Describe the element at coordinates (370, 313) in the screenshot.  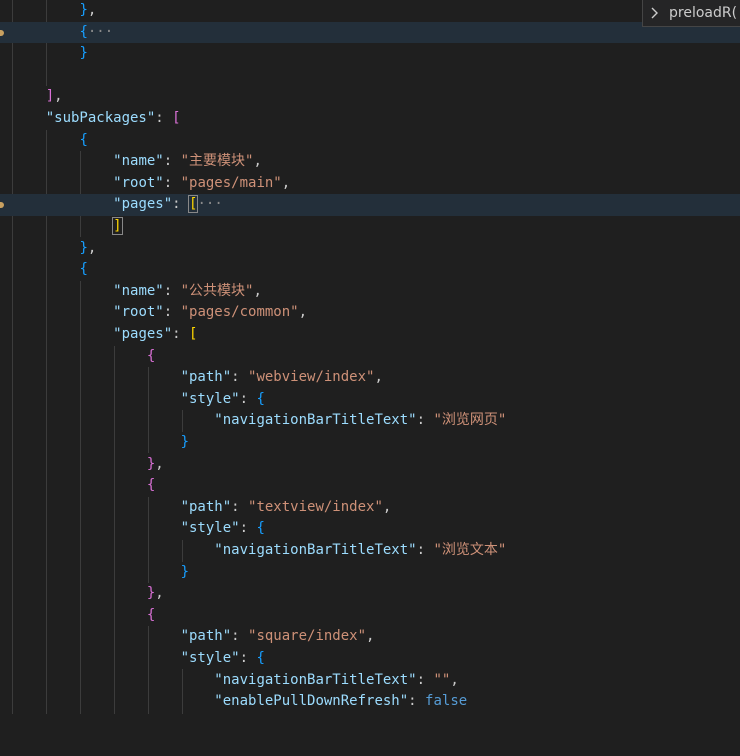
I see `code-line: "root": "pages/common",` at that location.